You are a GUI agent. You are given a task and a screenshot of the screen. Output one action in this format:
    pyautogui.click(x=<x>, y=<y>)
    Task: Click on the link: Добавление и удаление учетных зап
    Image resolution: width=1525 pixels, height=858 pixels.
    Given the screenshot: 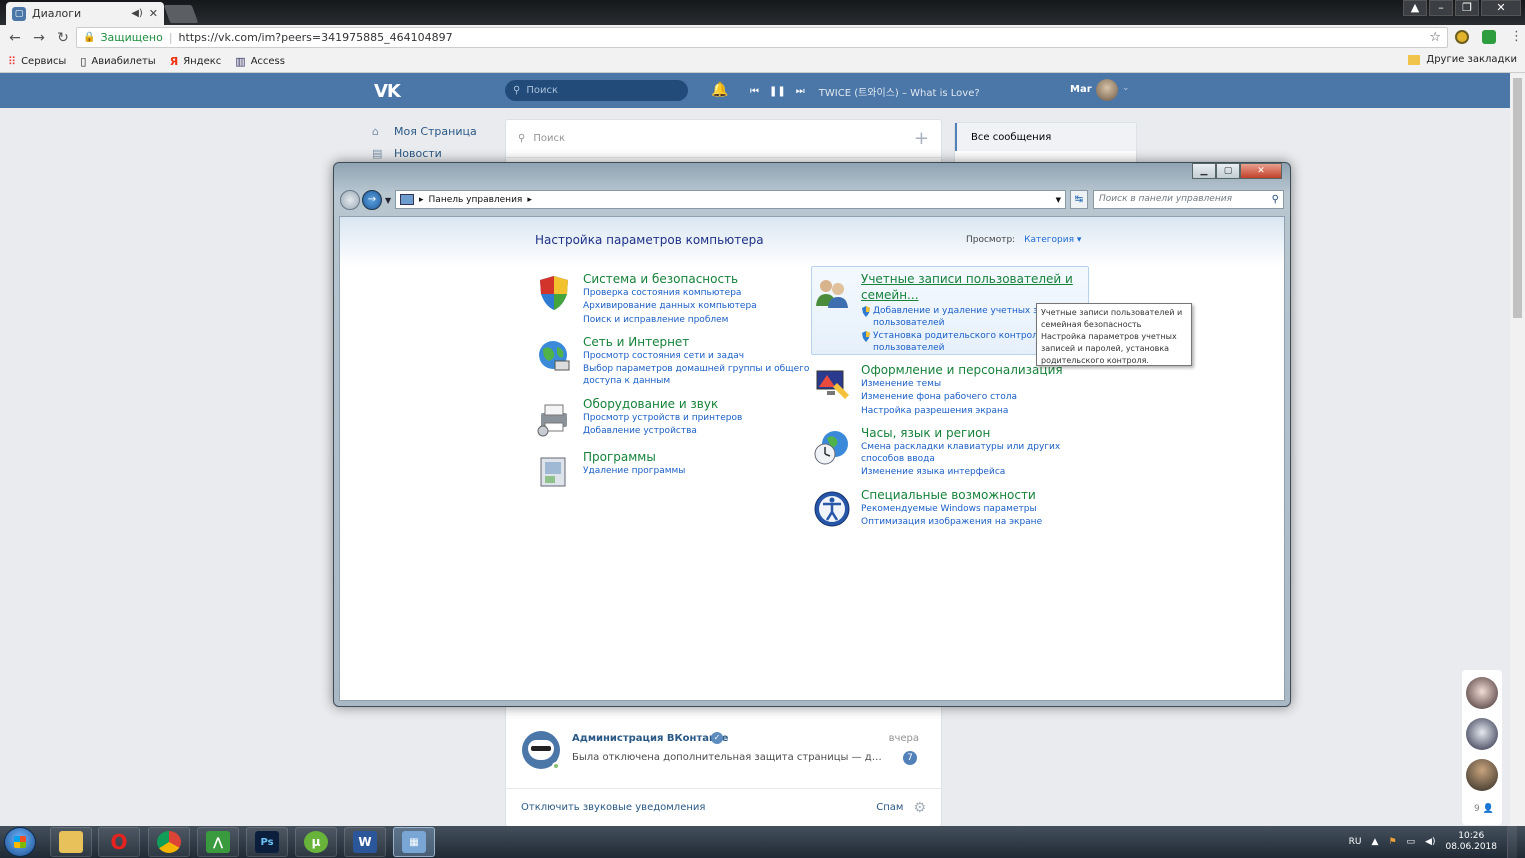 What is the action you would take?
    pyautogui.click(x=961, y=311)
    